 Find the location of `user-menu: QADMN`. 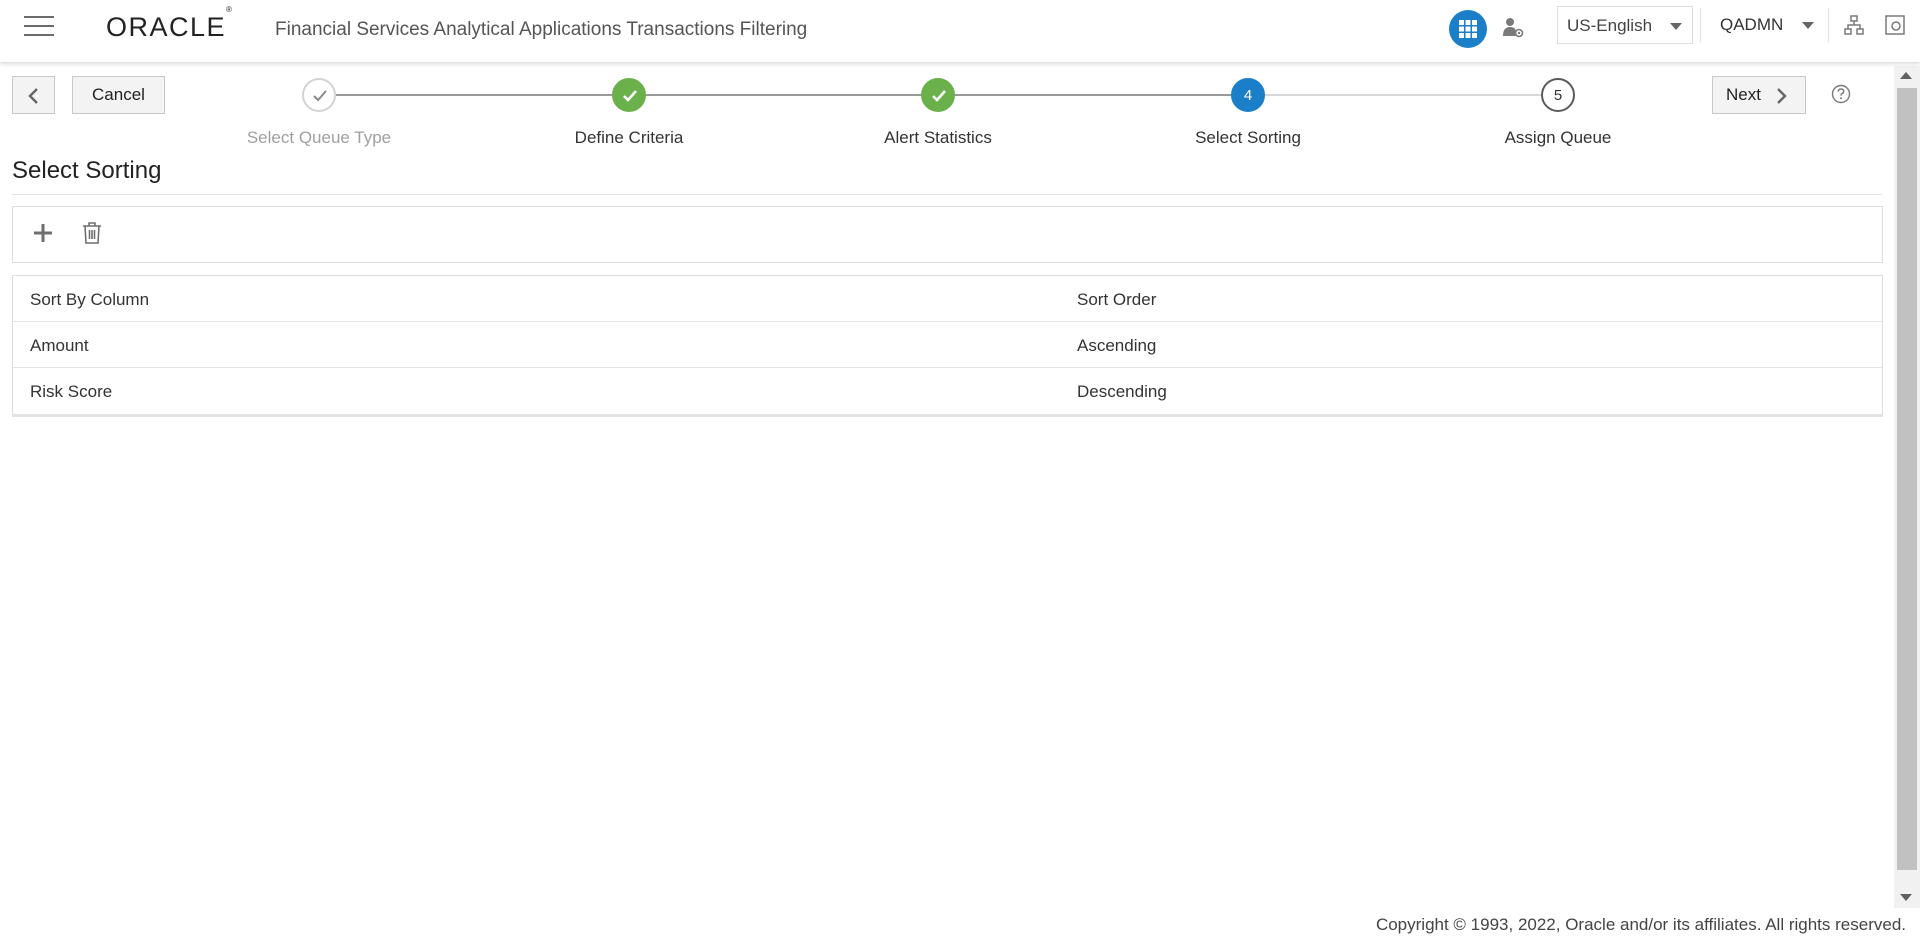

user-menu: QADMN is located at coordinates (1767, 25).